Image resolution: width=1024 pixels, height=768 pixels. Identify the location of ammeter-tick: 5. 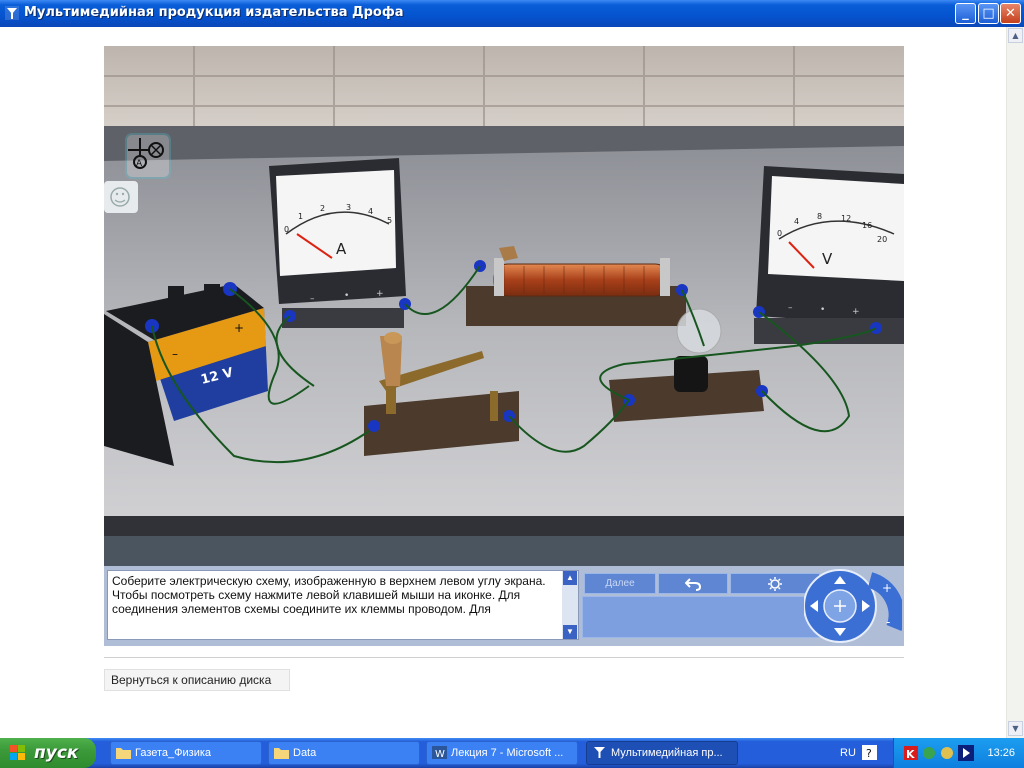
(389, 220).